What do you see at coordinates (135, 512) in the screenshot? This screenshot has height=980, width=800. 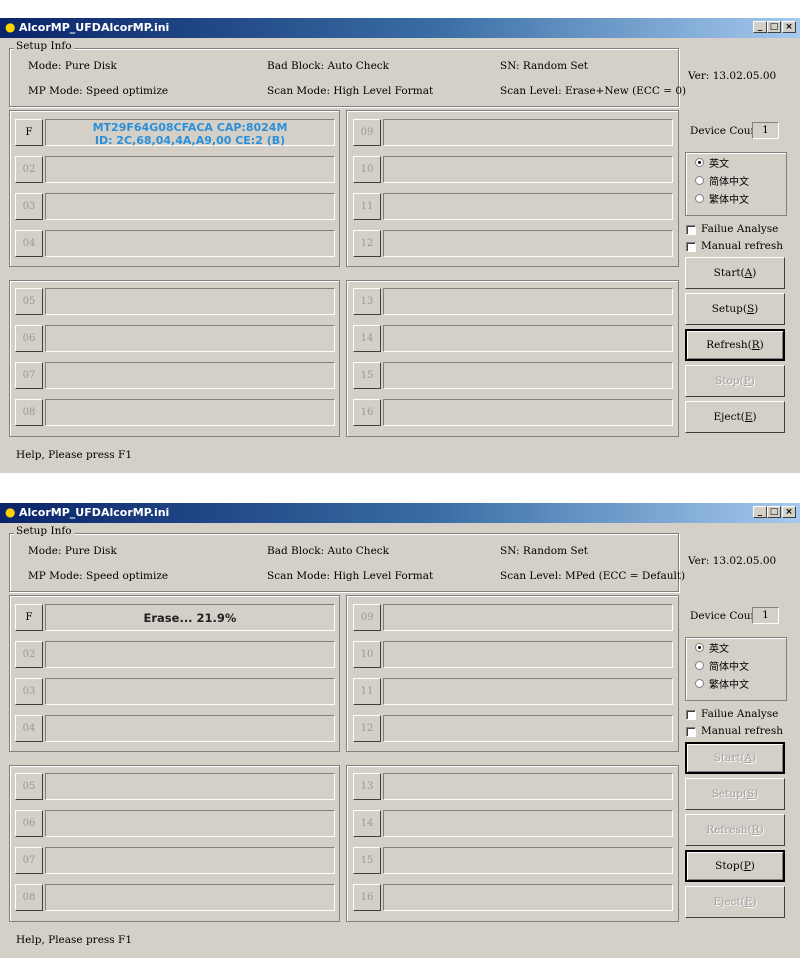 I see `ini-file-name: AlcorMP.ini` at bounding box center [135, 512].